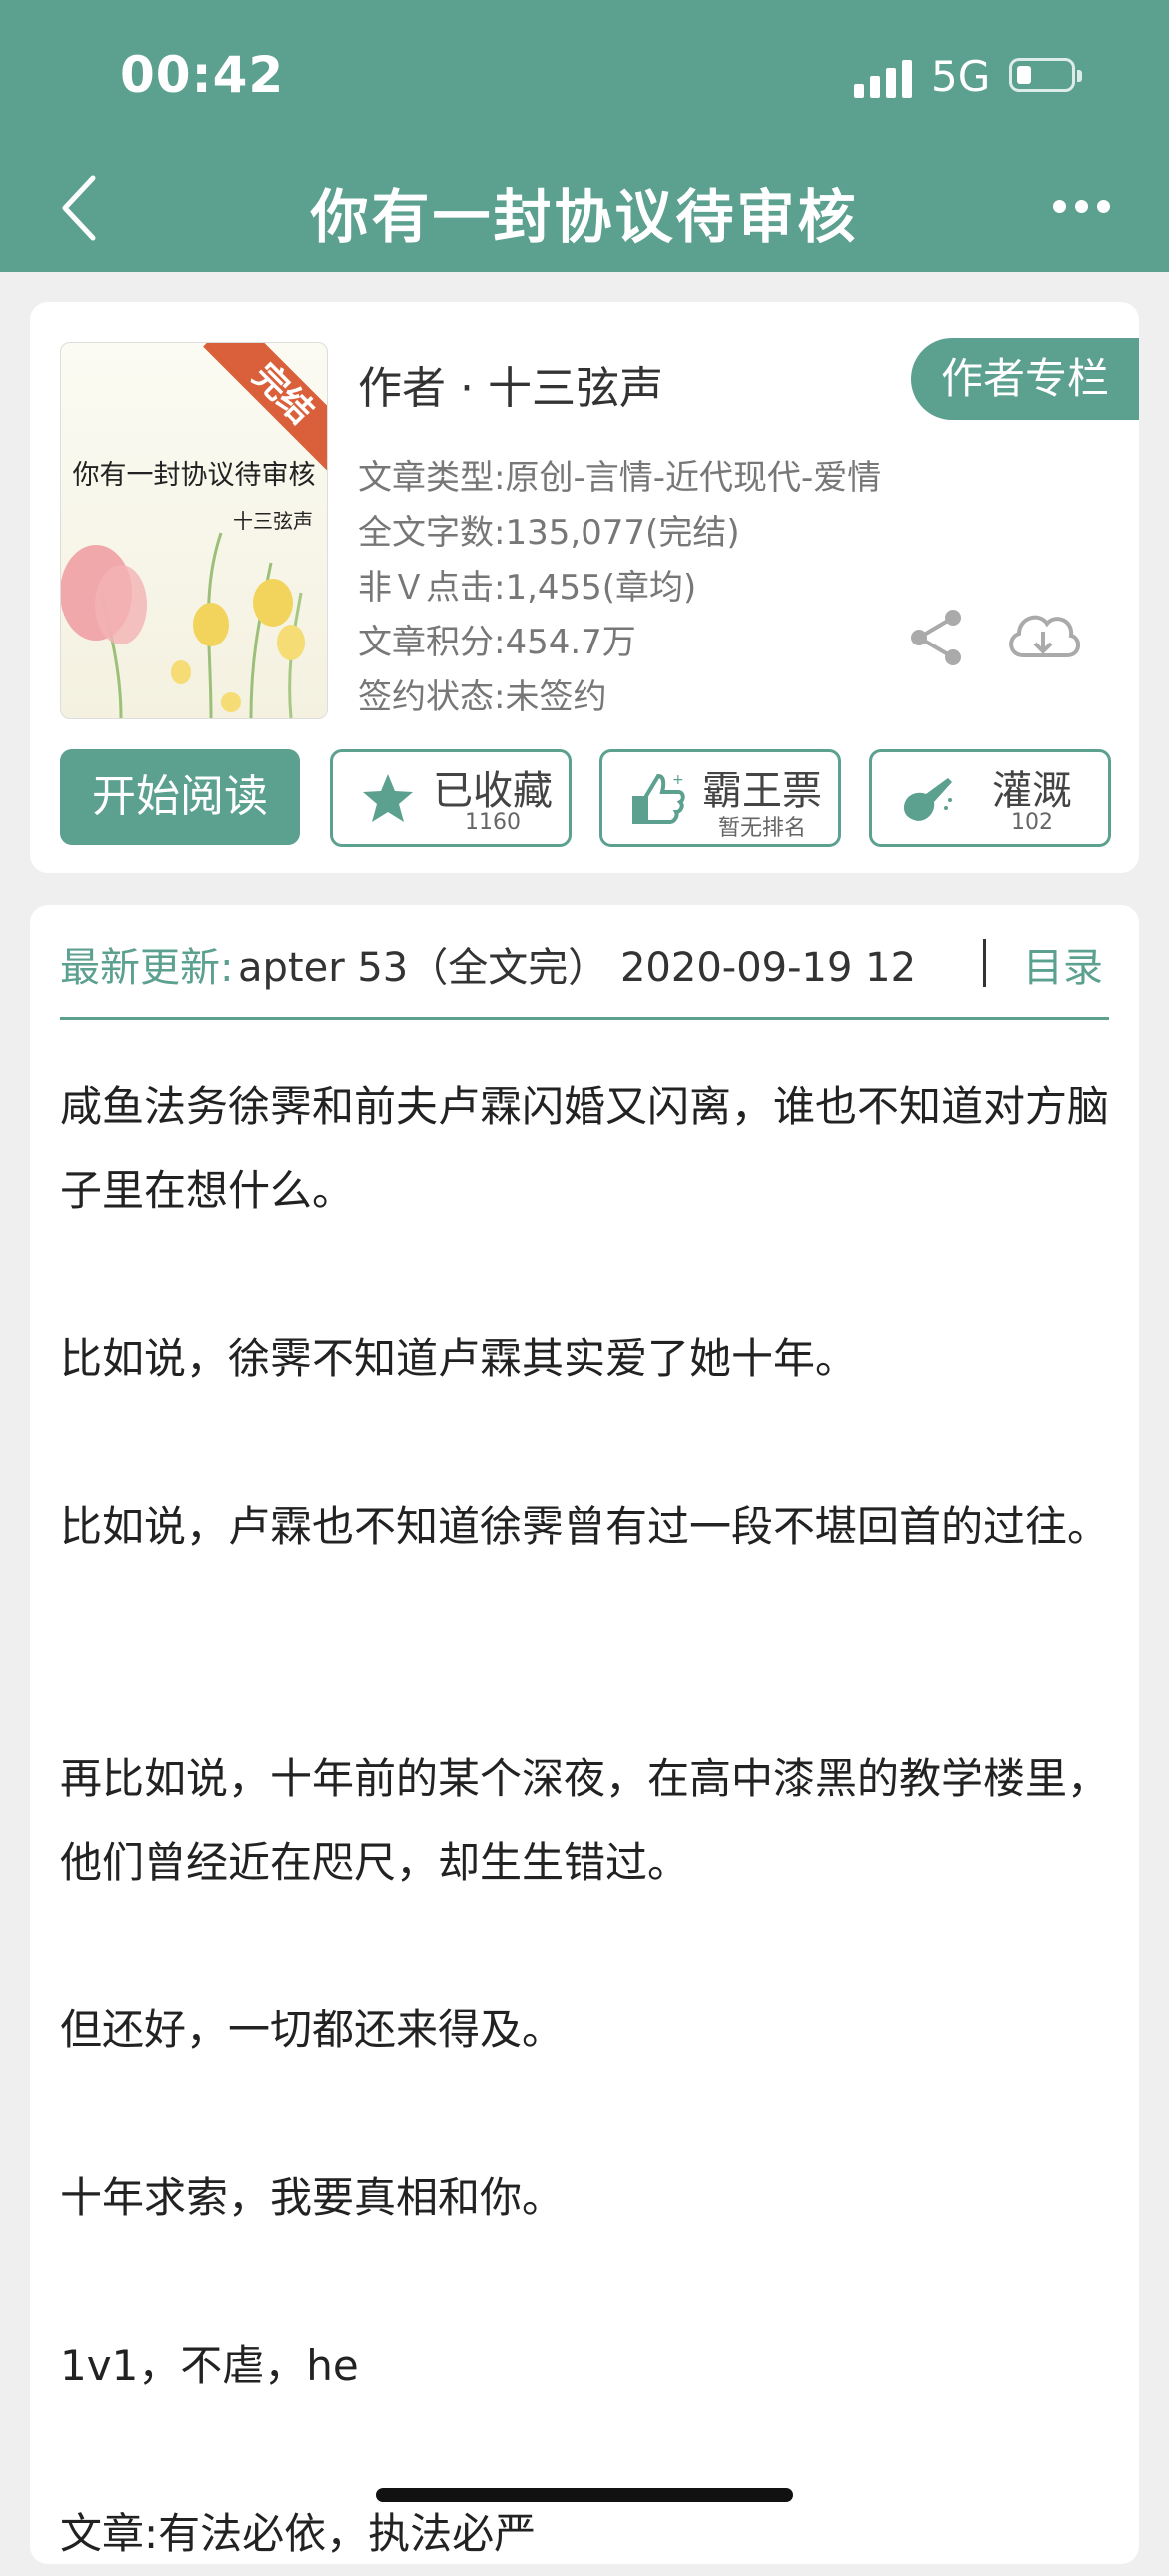  Describe the element at coordinates (203, 75) in the screenshot. I see `status-time: 00:42` at that location.